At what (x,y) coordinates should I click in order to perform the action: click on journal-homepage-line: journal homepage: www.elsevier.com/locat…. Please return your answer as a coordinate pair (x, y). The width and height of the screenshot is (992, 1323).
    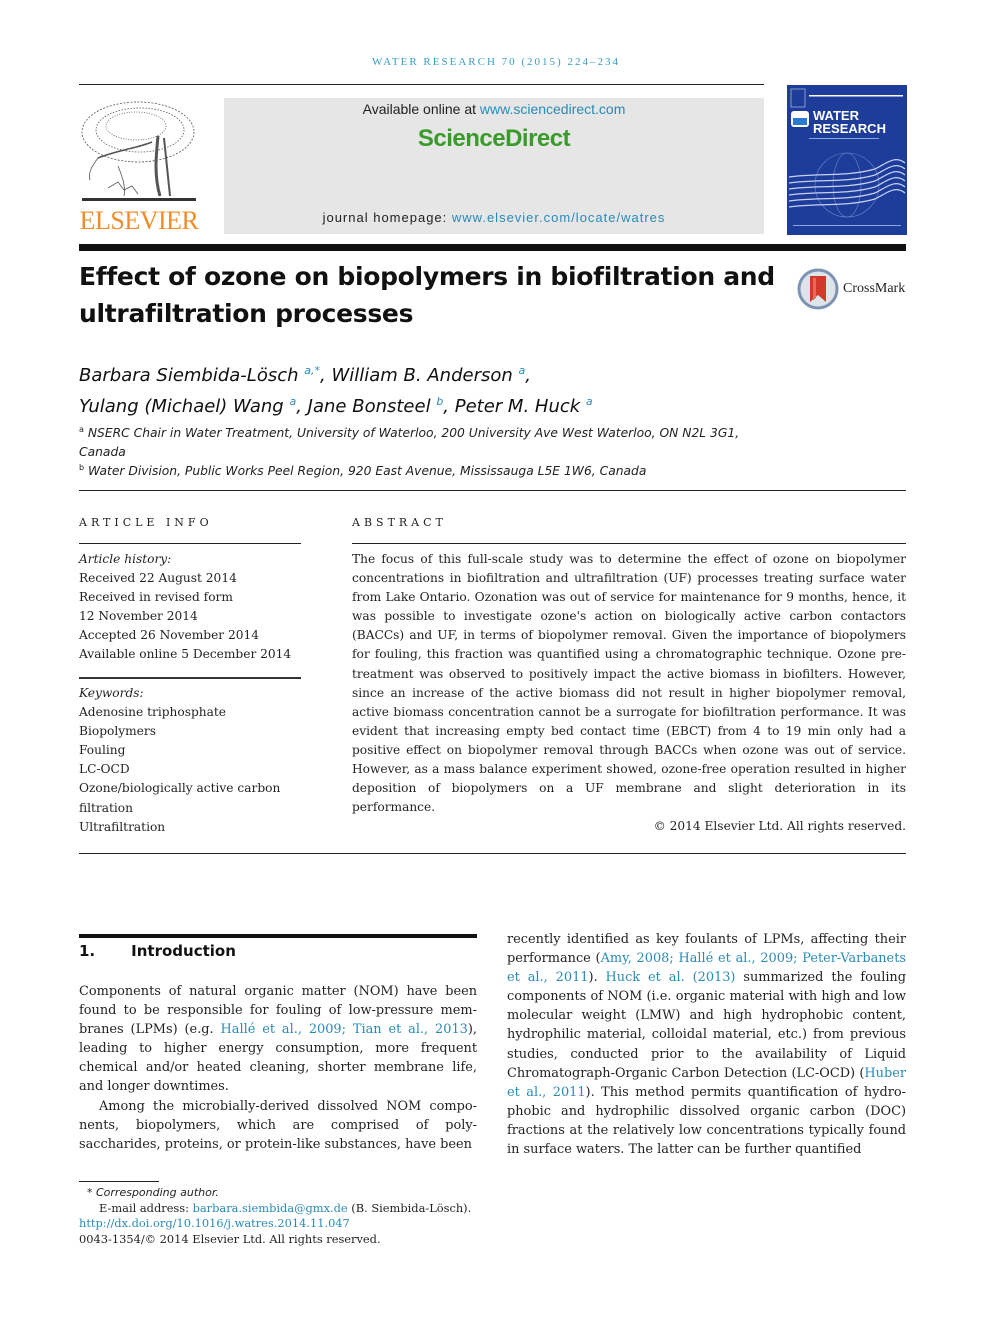
    Looking at the image, I should click on (494, 217).